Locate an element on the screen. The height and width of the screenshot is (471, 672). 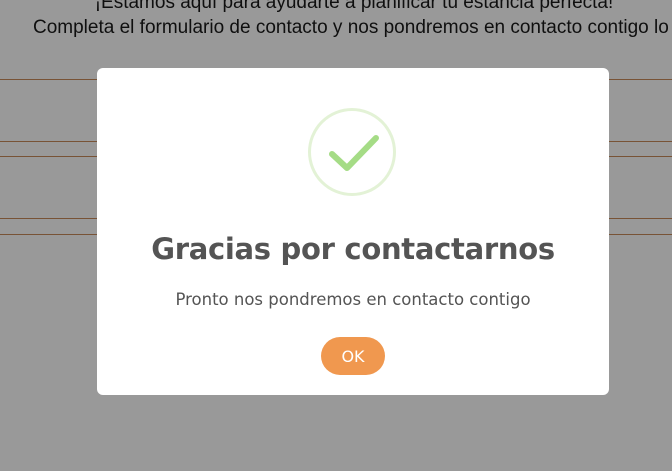
success-check-icon is located at coordinates (352, 152).